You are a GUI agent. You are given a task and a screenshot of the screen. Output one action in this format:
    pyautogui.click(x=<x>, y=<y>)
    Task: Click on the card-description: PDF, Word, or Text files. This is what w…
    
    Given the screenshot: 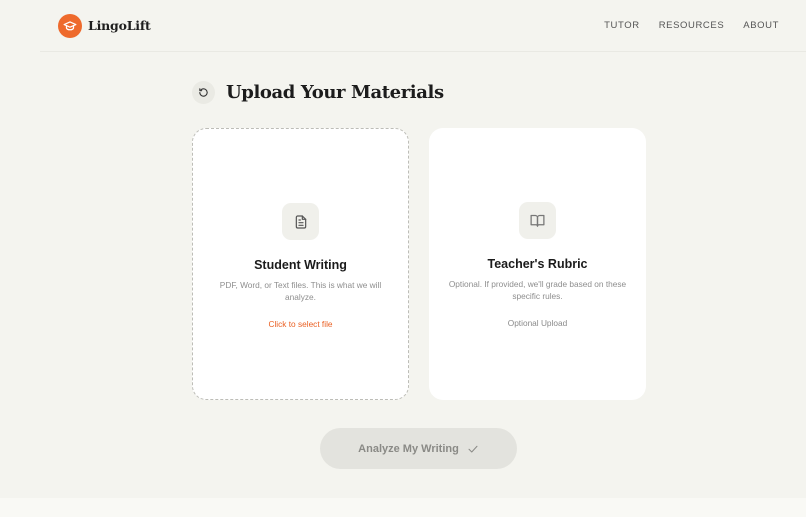 What is the action you would take?
    pyautogui.click(x=300, y=291)
    